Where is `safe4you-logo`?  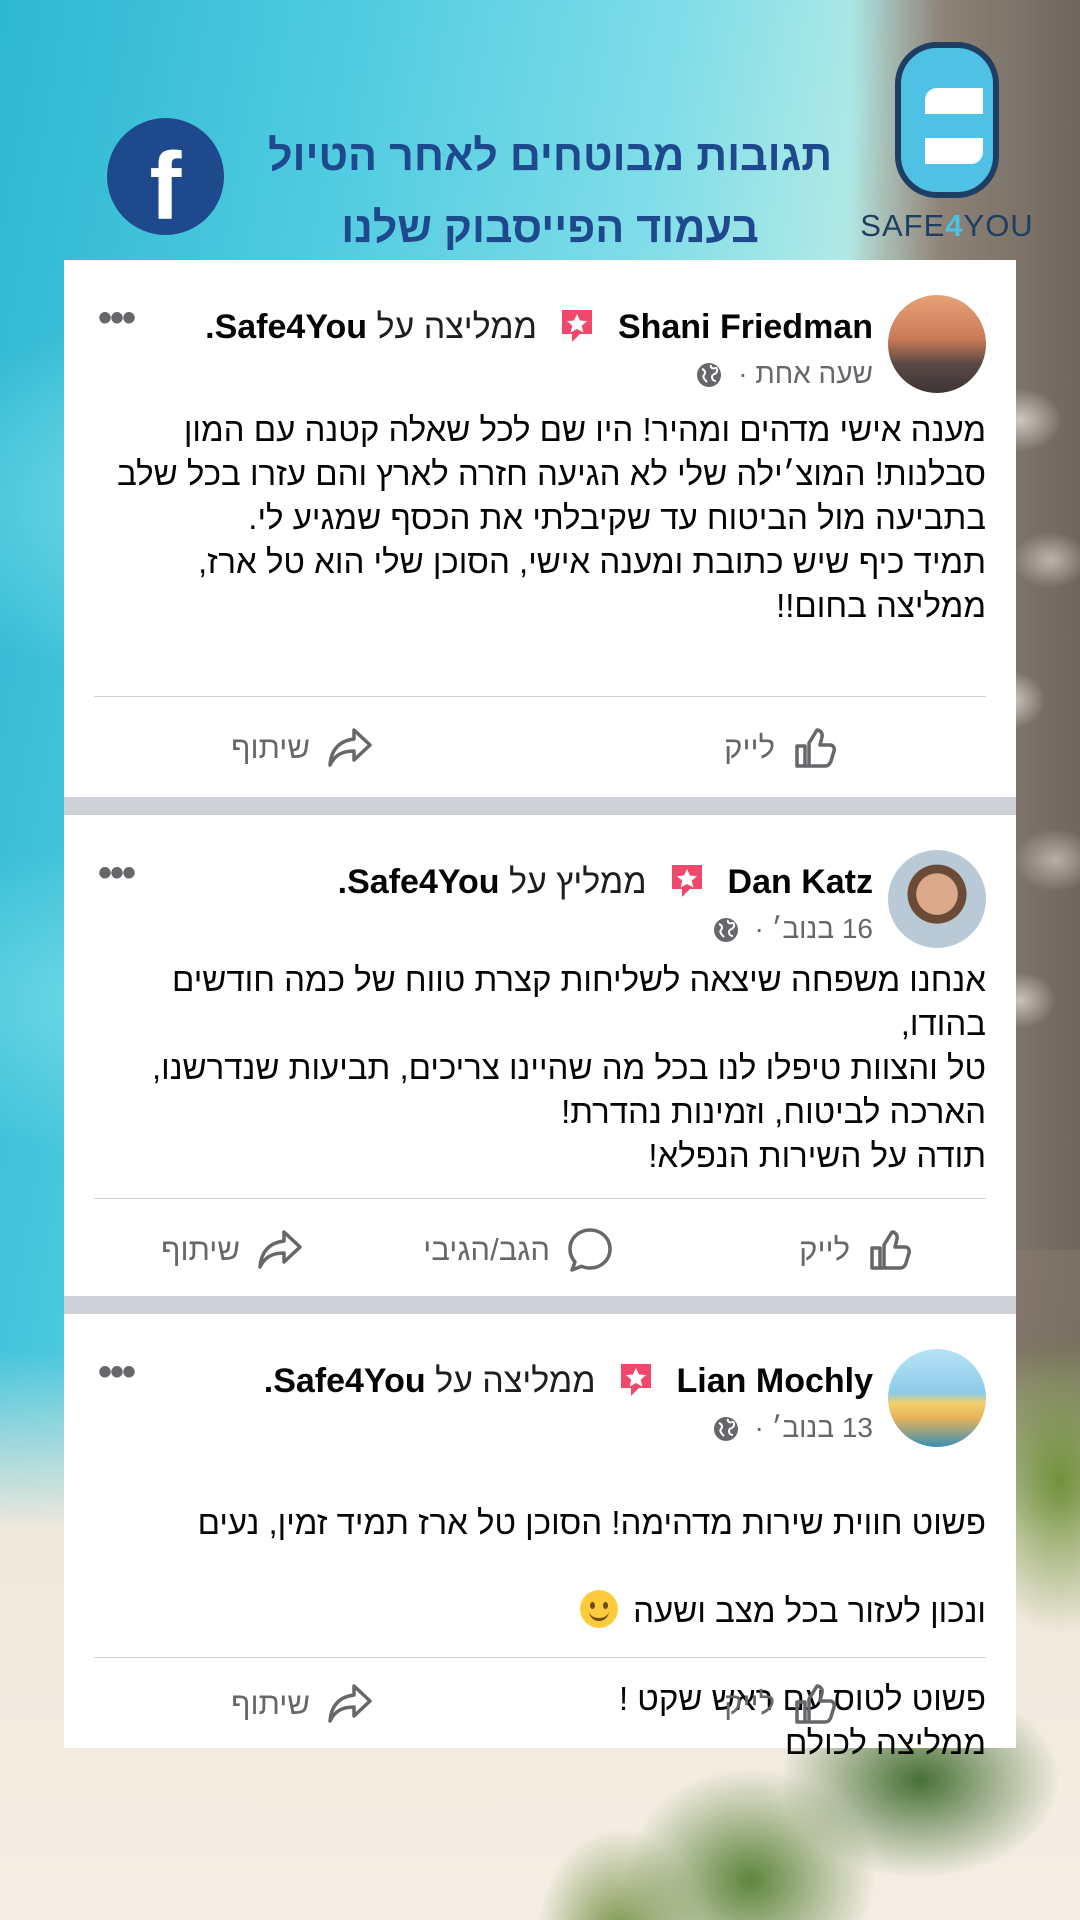 safe4you-logo is located at coordinates (948, 122).